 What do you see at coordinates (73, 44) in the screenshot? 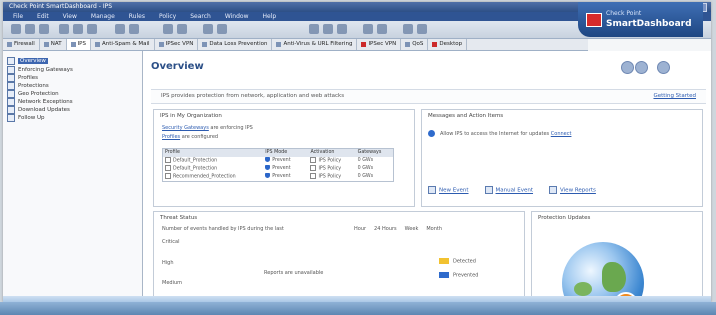
I see `ips-icon` at bounding box center [73, 44].